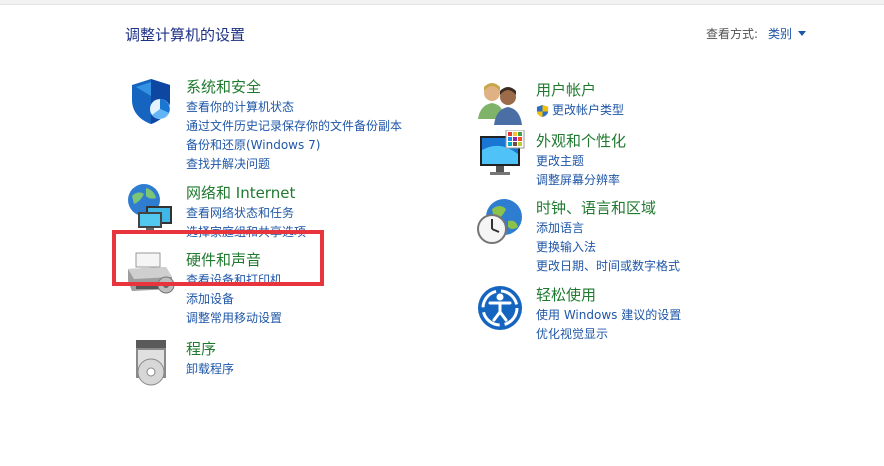  Describe the element at coordinates (608, 334) in the screenshot. I see `link-optimize-visual-display: 优化视觉显示` at that location.